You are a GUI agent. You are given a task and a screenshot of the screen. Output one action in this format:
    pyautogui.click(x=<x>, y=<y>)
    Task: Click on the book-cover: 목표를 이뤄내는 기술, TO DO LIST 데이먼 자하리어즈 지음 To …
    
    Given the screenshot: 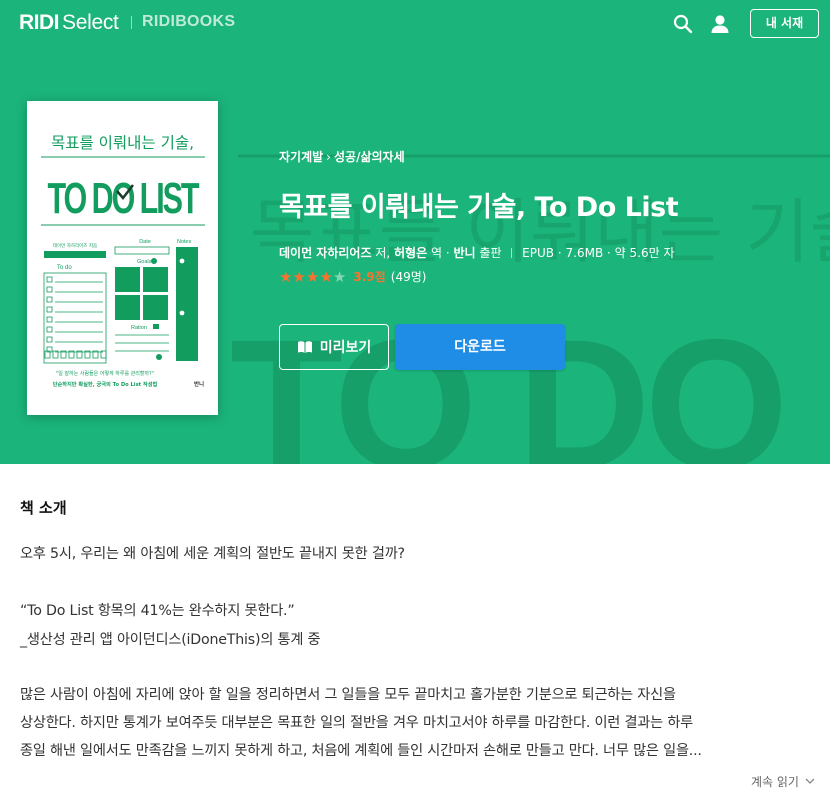 What is the action you would take?
    pyautogui.click(x=122, y=258)
    